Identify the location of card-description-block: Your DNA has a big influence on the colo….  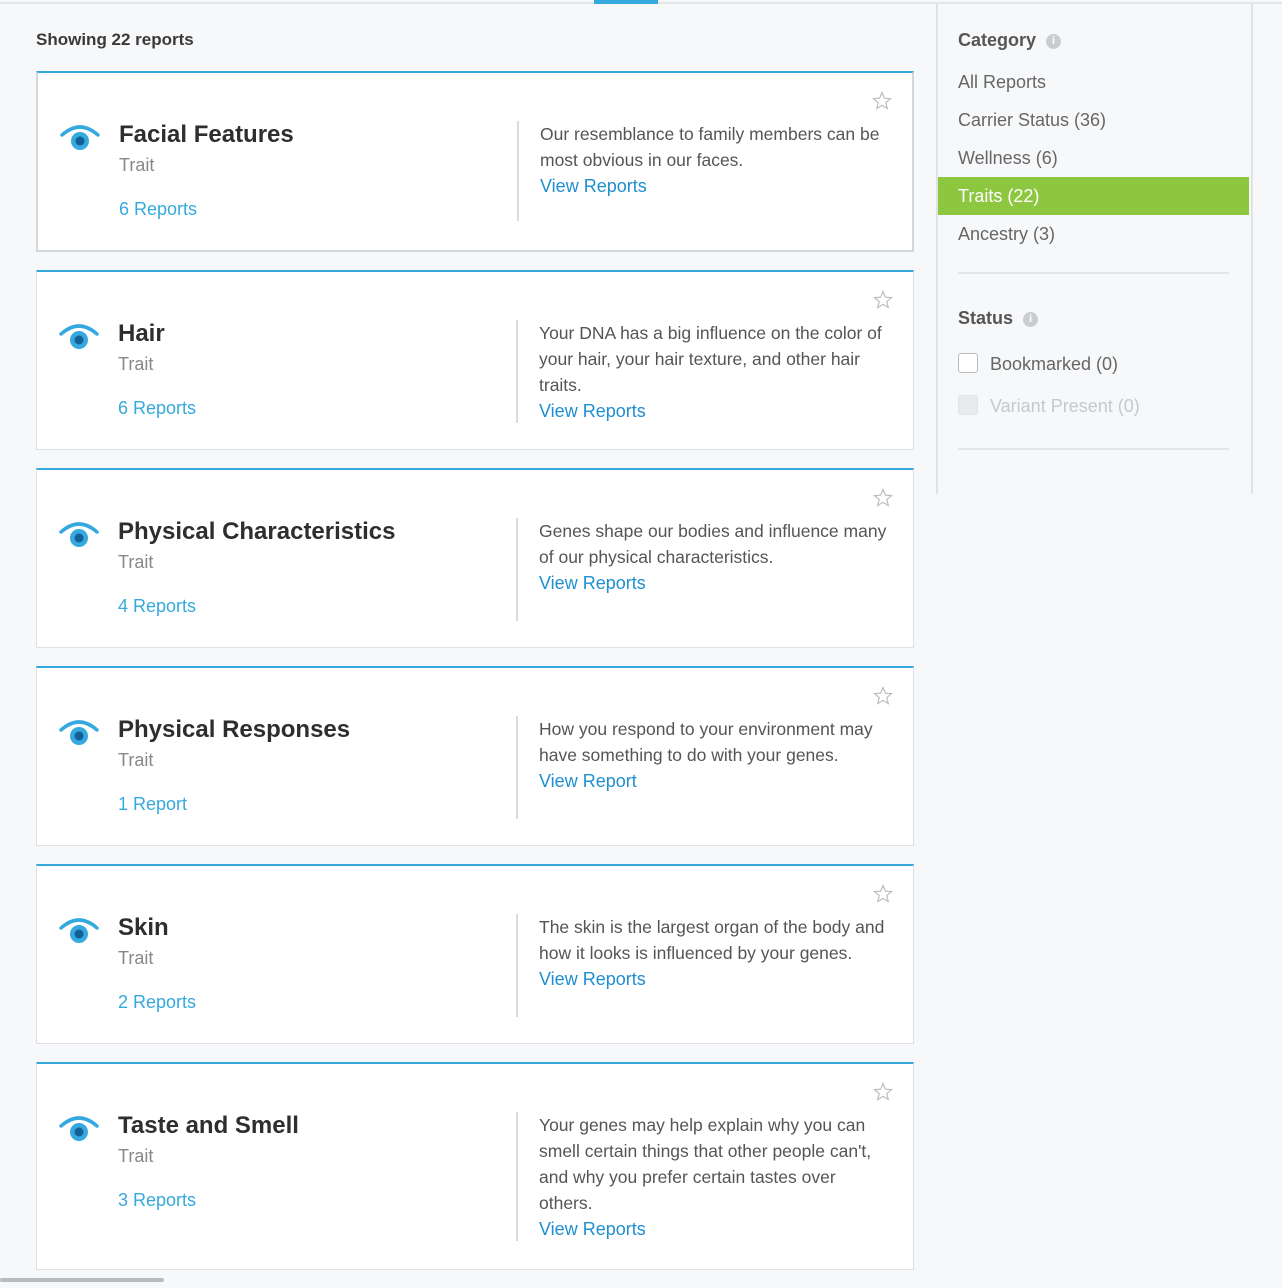
(714, 372).